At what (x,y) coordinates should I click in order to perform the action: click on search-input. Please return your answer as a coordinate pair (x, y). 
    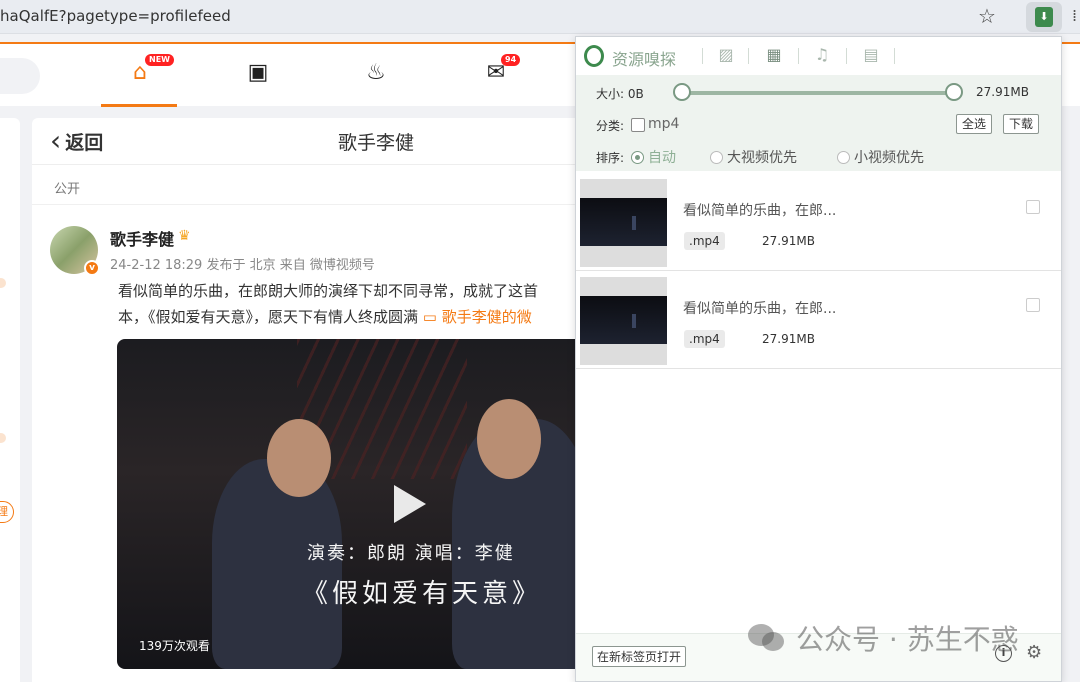
    Looking at the image, I should click on (20, 76).